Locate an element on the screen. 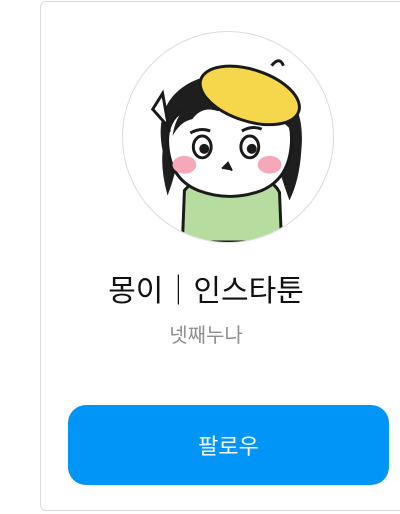  avatar-illustration-icon is located at coordinates (226, 150).